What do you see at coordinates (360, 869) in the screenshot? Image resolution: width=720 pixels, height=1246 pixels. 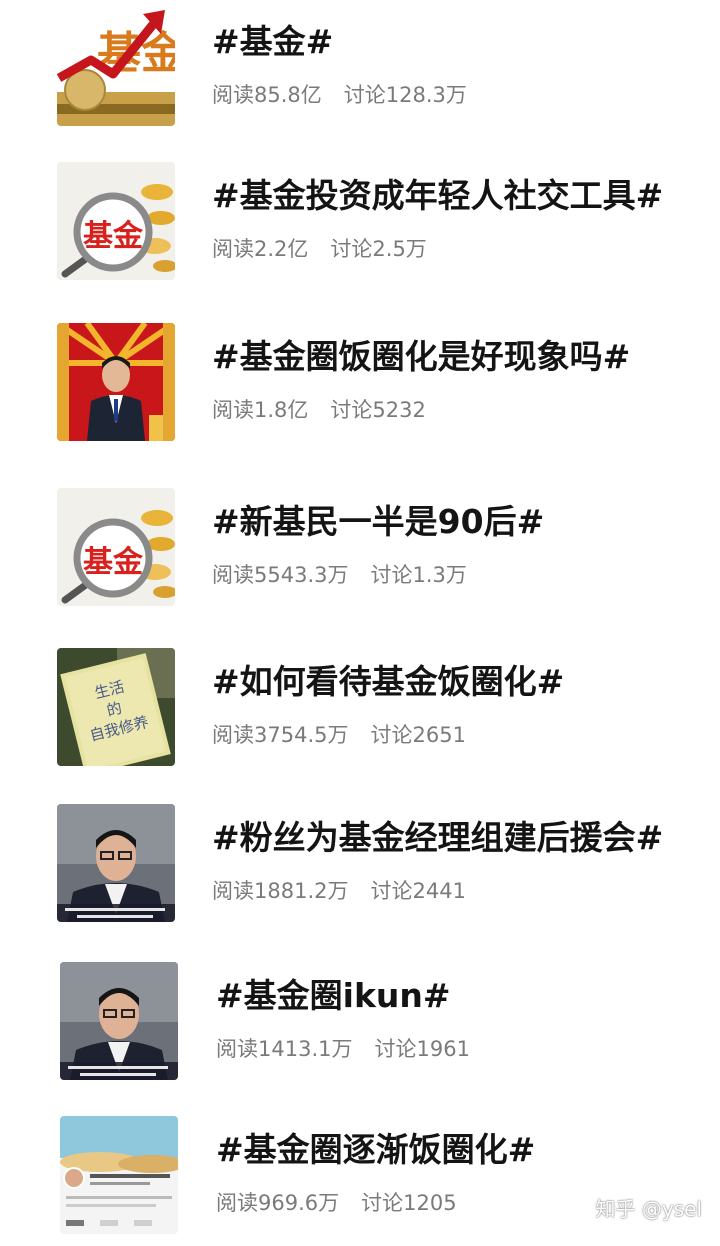 I see `topic-item: #粉丝为基金经理组建后援会# 阅读1881.2万 讨论2441` at bounding box center [360, 869].